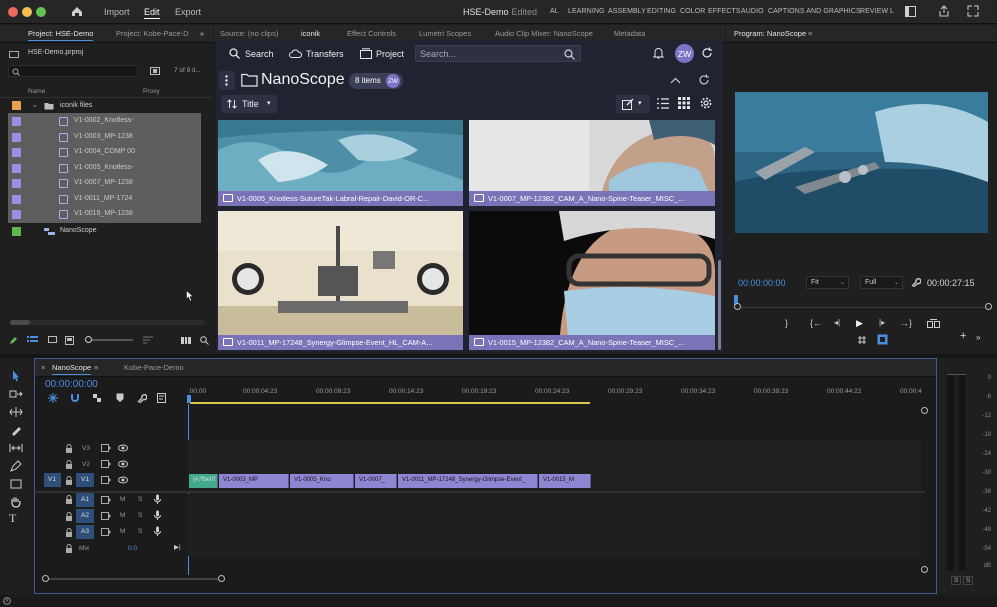 Image resolution: width=997 pixels, height=607 pixels. What do you see at coordinates (16, 394) in the screenshot?
I see `track-select-icon` at bounding box center [16, 394].